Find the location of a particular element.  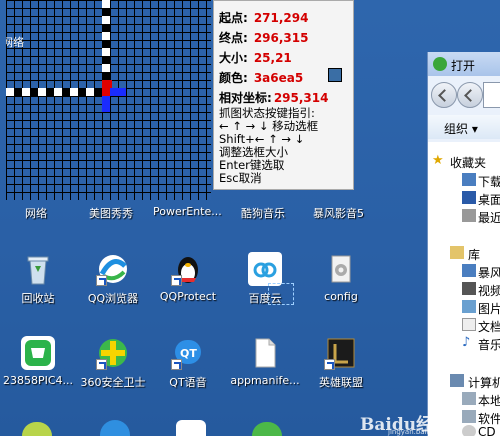

download-icon is located at coordinates (469, 179).